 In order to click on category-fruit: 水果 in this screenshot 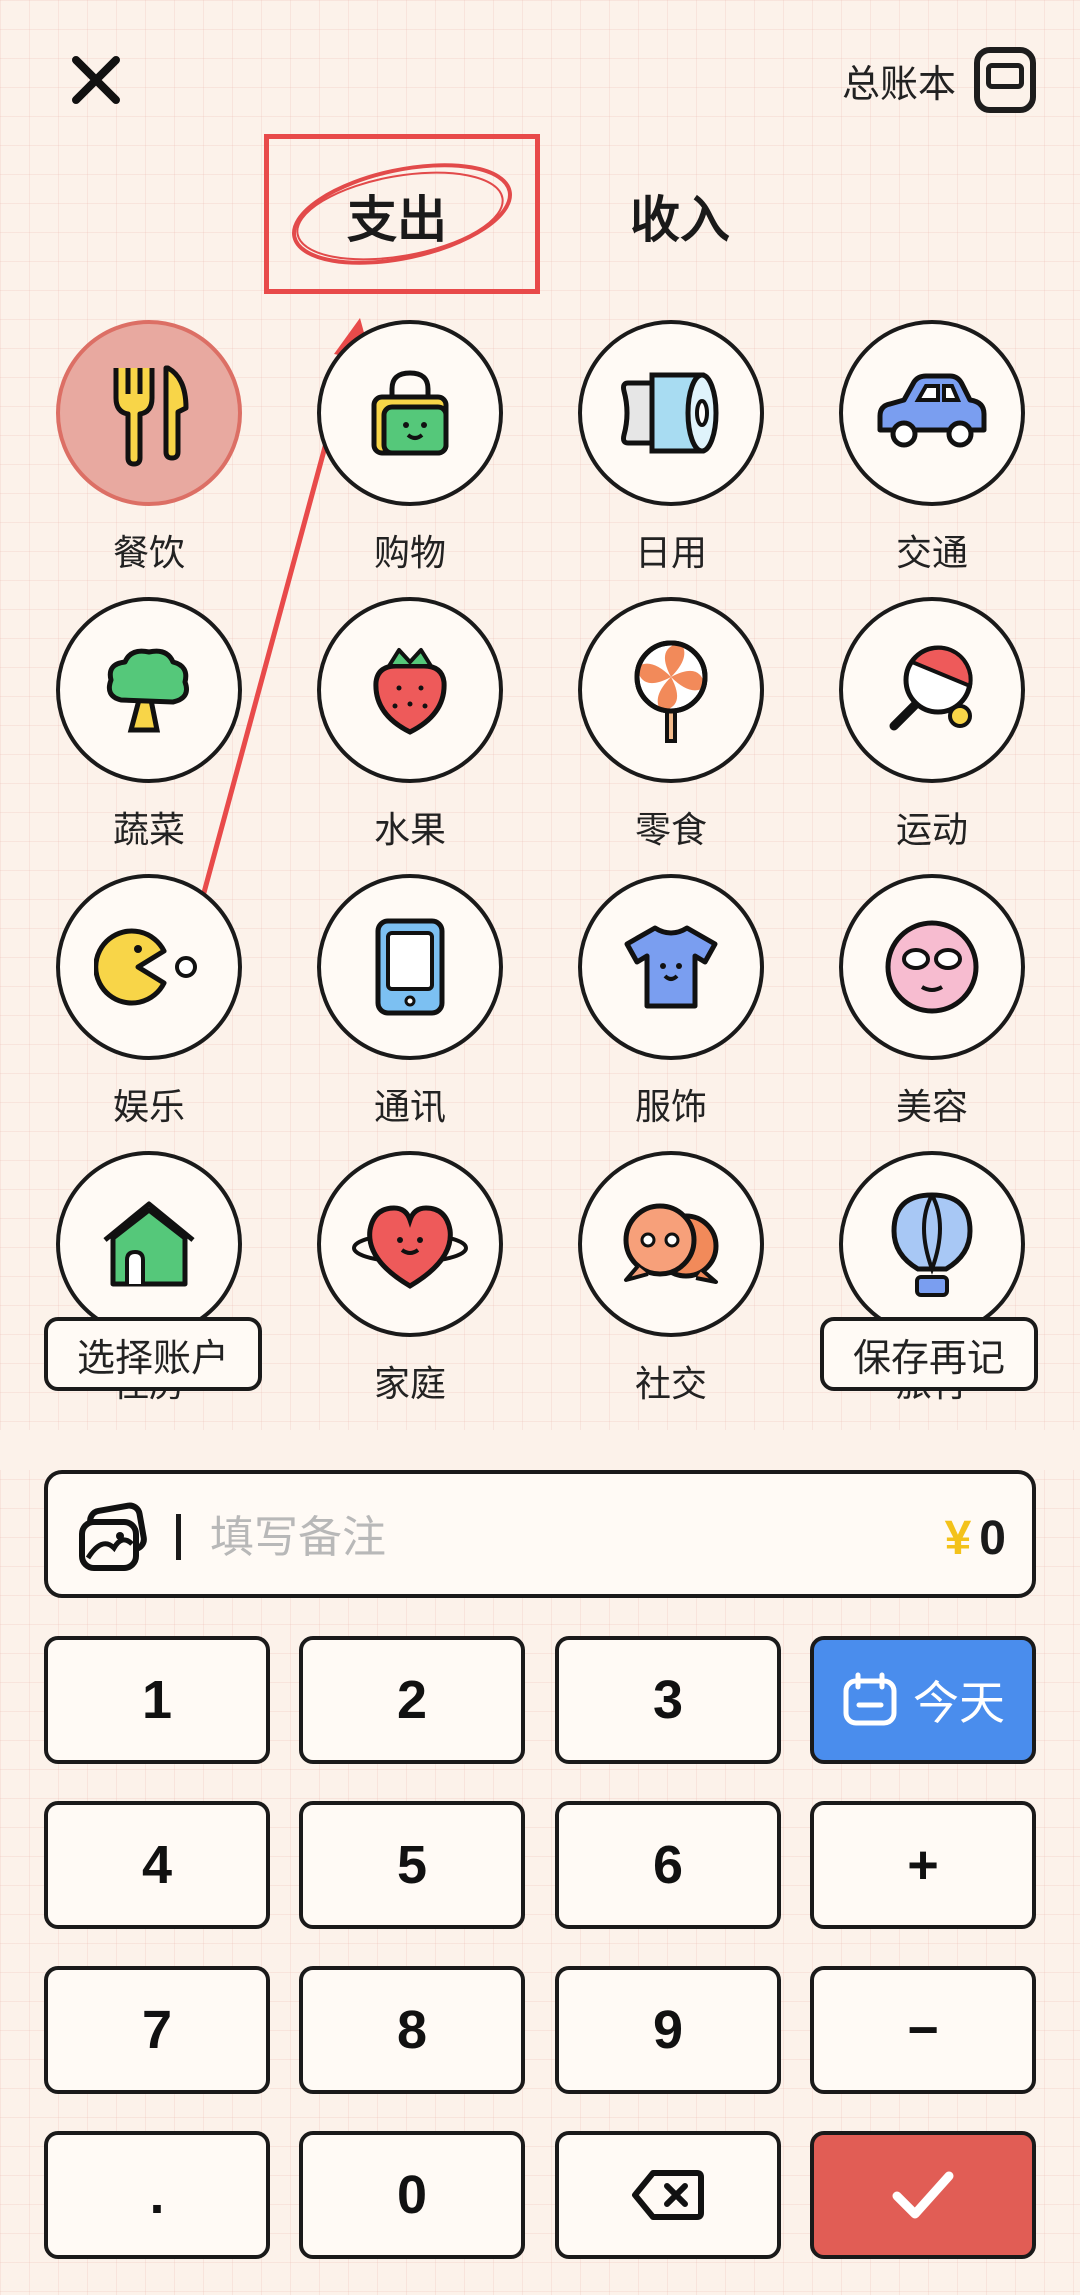, I will do `click(410, 732)`.